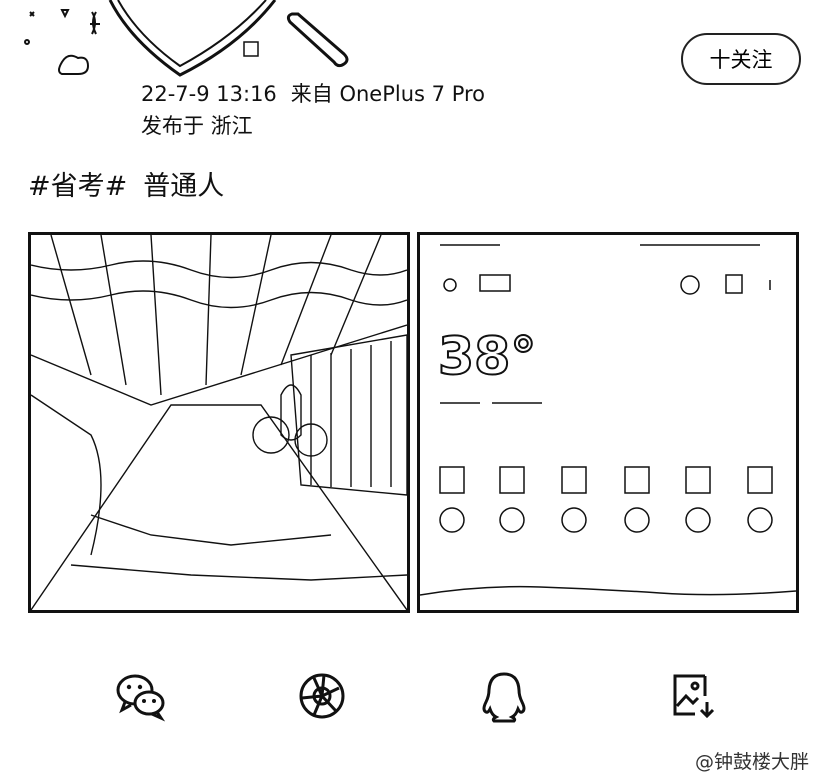  What do you see at coordinates (693, 696) in the screenshot?
I see `save-image-icon` at bounding box center [693, 696].